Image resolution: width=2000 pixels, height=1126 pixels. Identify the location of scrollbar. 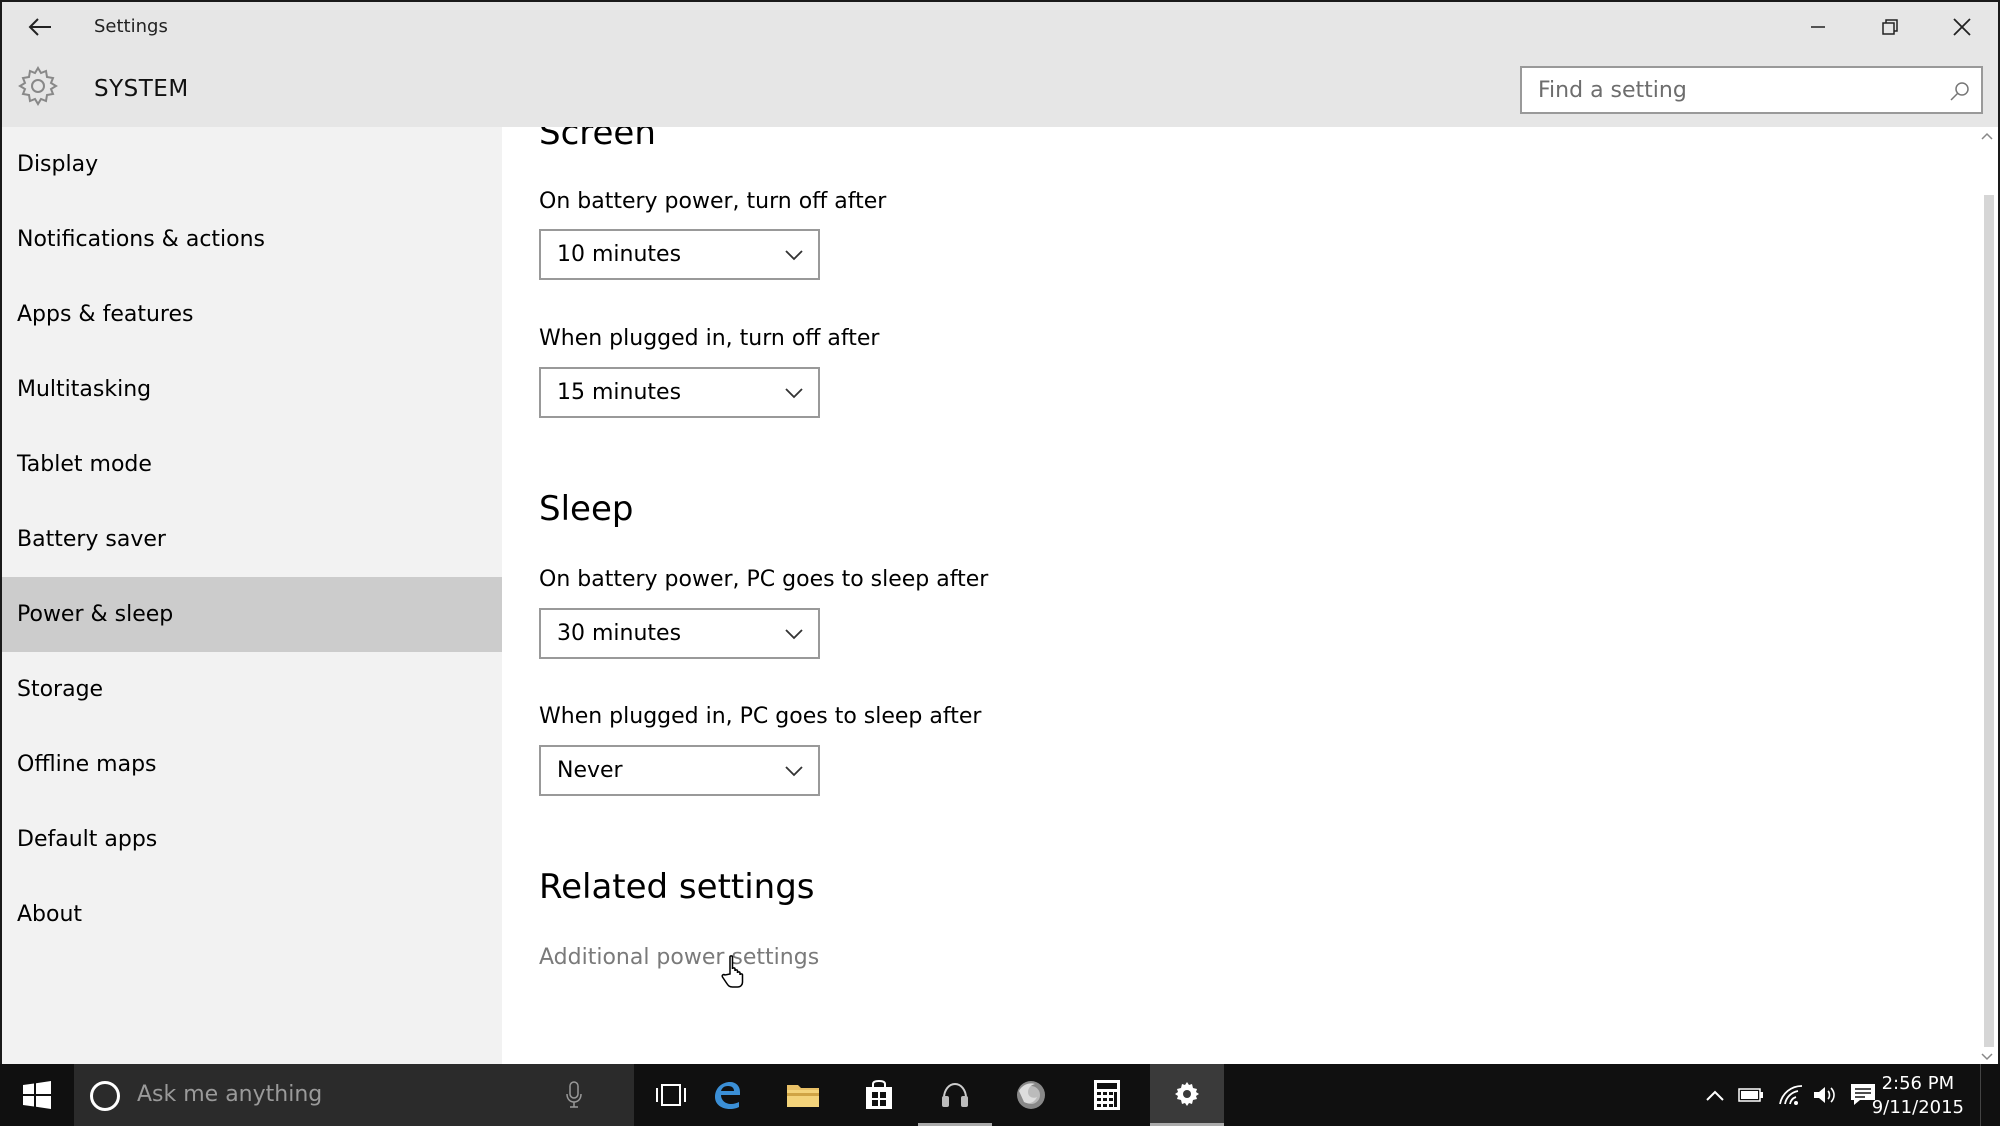
(1988, 595).